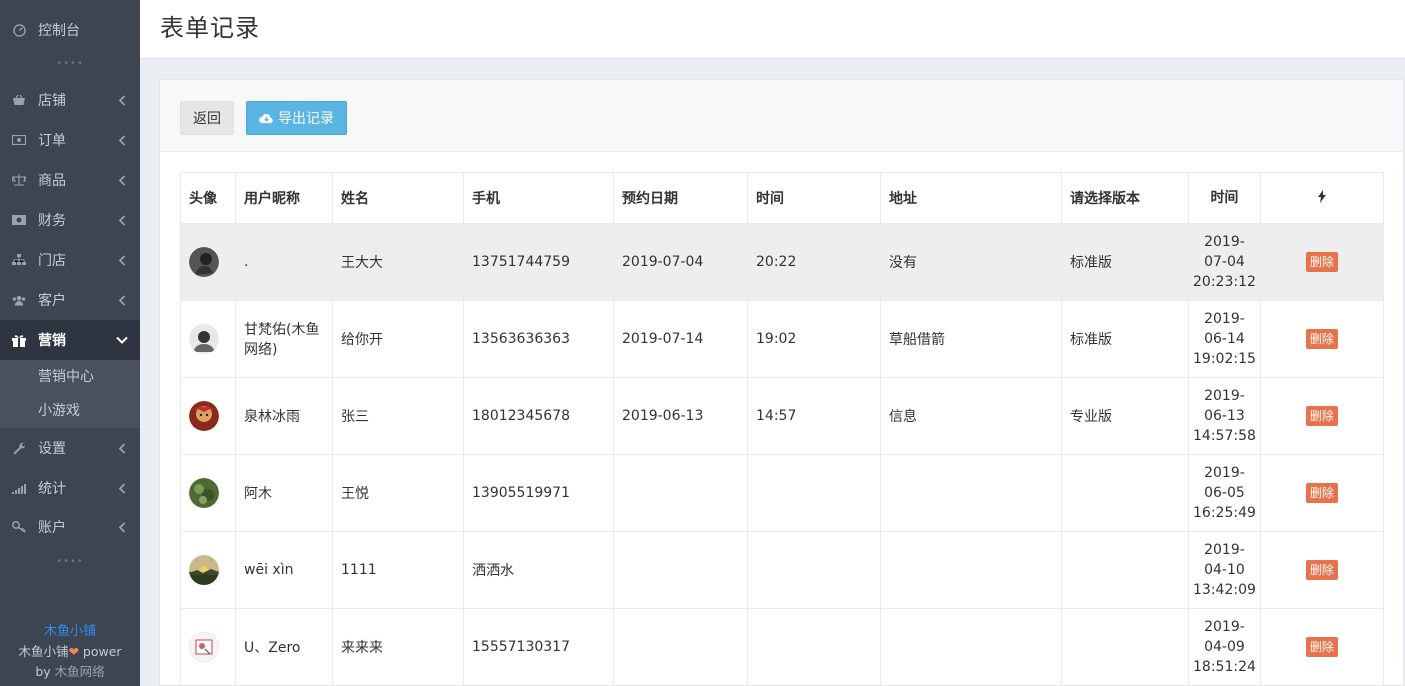 This screenshot has height=686, width=1405. What do you see at coordinates (814, 416) in the screenshot?
I see `time-cell: 14:57` at bounding box center [814, 416].